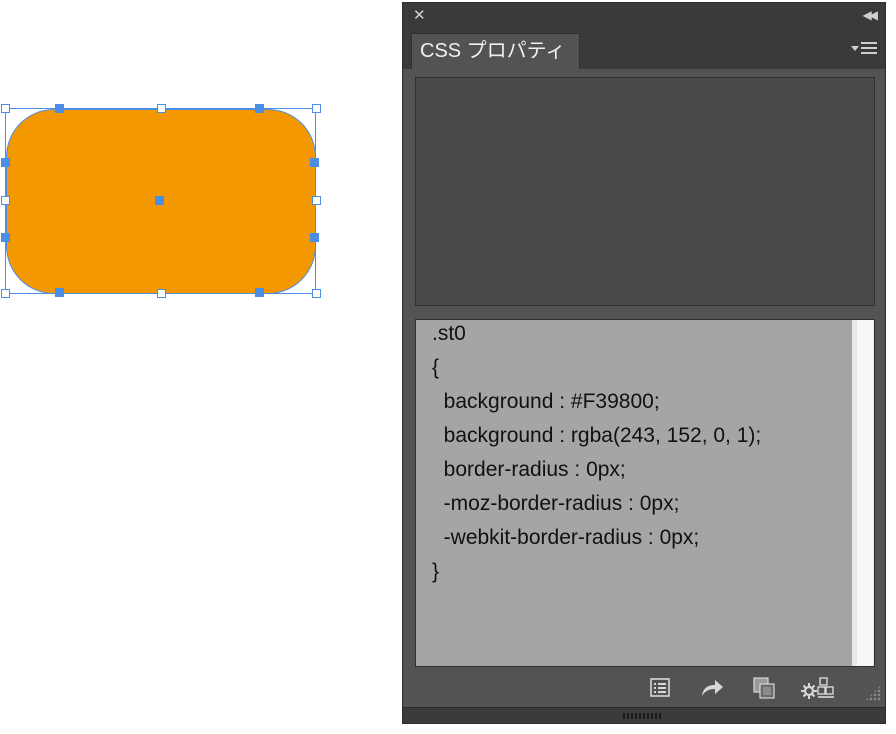 The width and height of the screenshot is (896, 734). Describe the element at coordinates (159, 200) in the screenshot. I see `center-point` at that location.